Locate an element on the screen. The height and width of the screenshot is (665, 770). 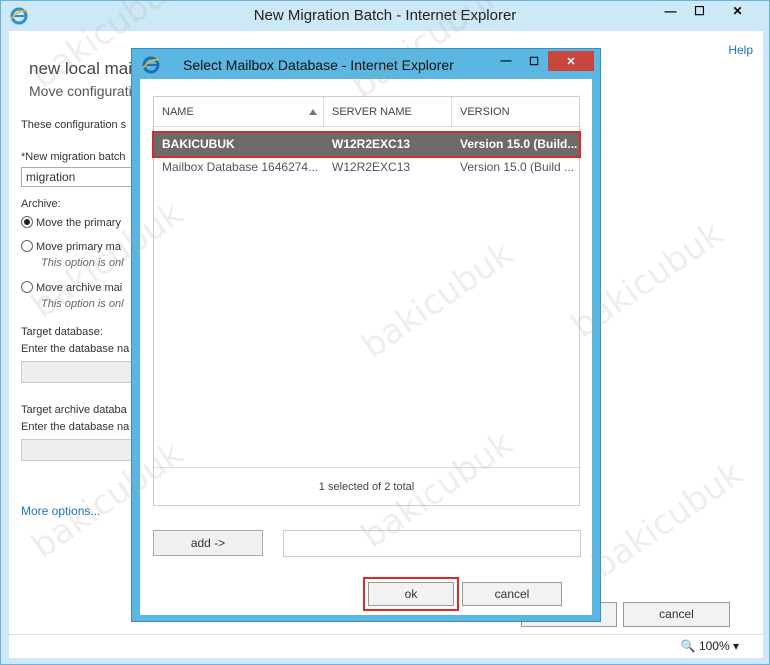
target-archive-label: Target archive databa is located at coordinates (74, 410).